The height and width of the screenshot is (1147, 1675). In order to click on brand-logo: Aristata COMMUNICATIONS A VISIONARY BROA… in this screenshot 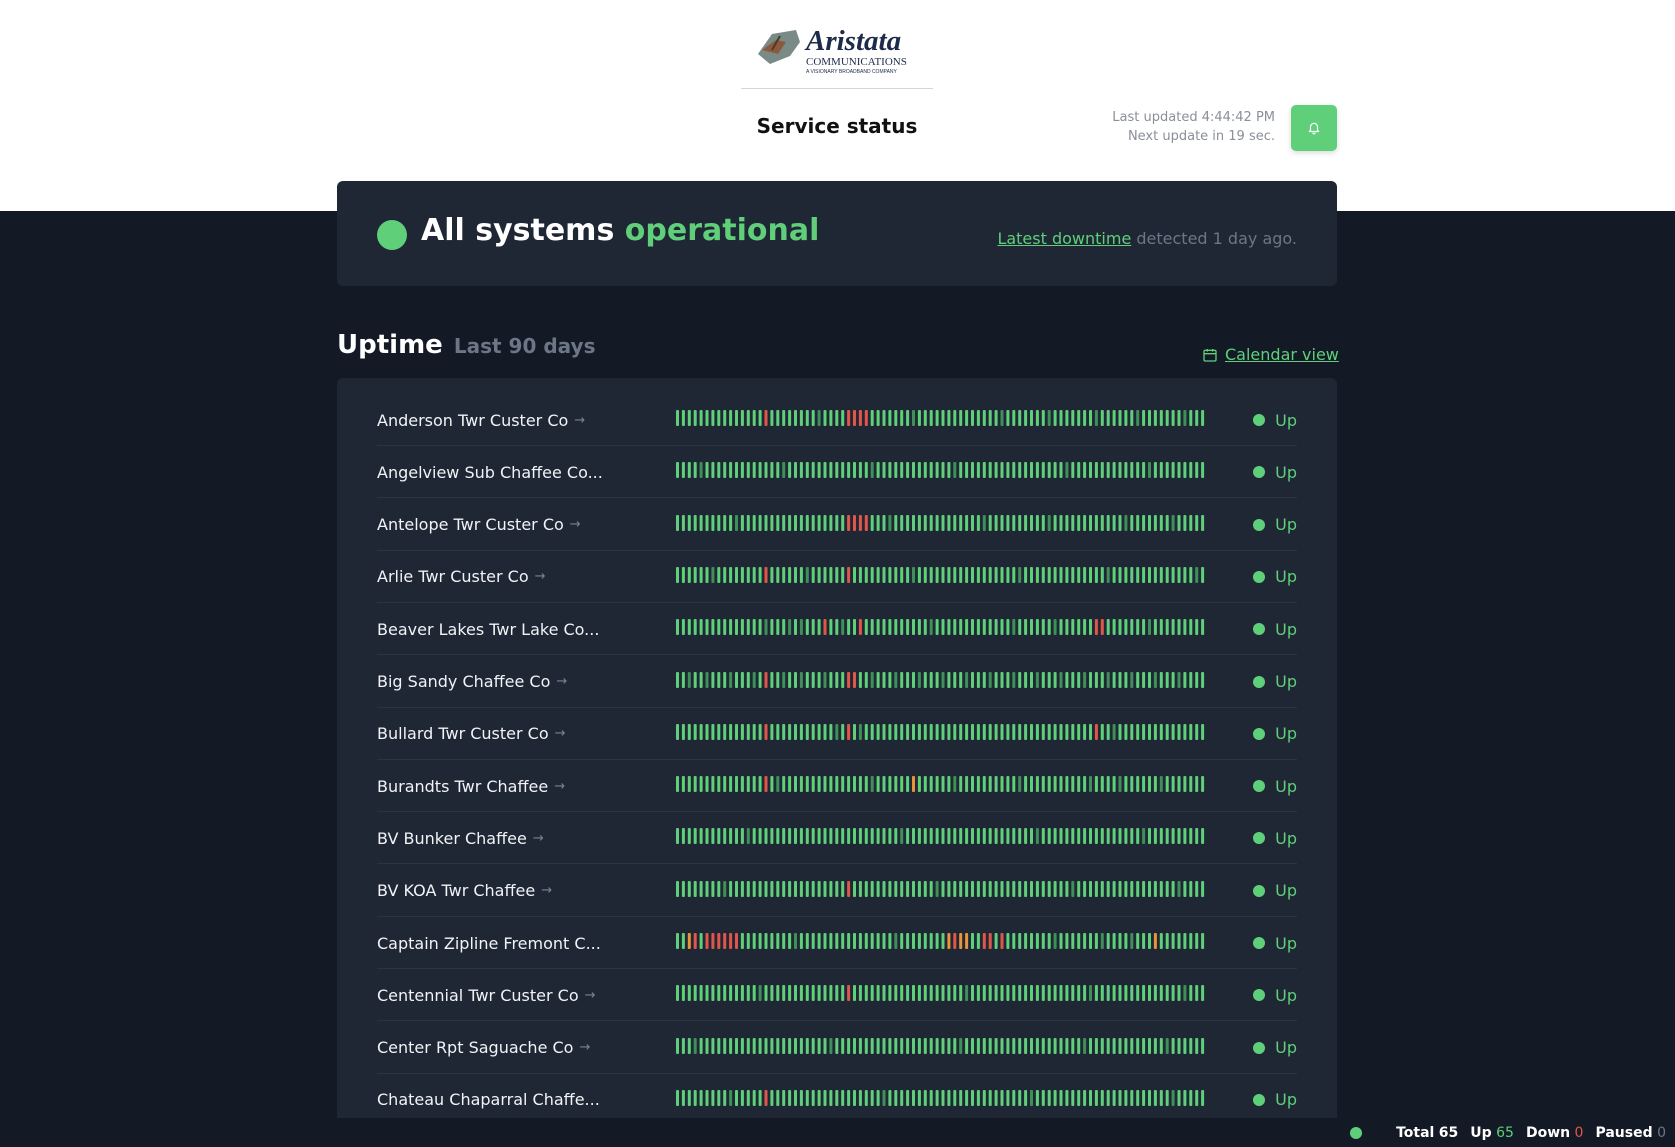, I will do `click(836, 48)`.